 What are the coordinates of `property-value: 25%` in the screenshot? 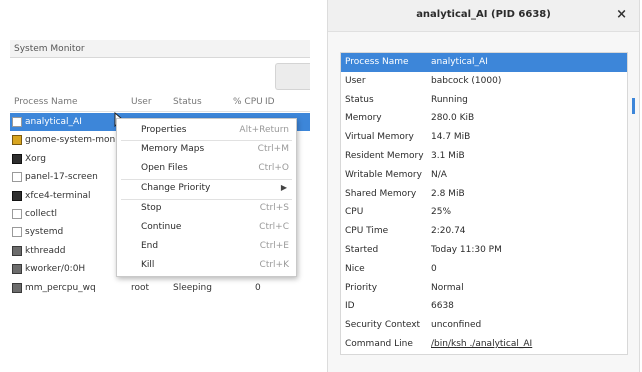 It's located at (441, 212).